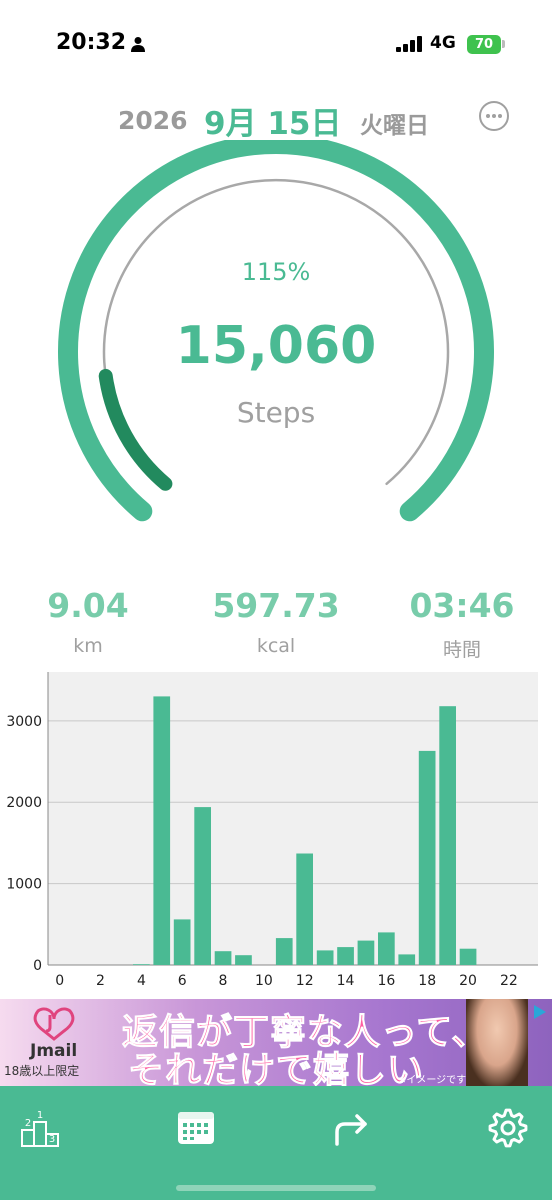 This screenshot has width=552, height=1200. I want to click on network-type: 4G, so click(443, 43).